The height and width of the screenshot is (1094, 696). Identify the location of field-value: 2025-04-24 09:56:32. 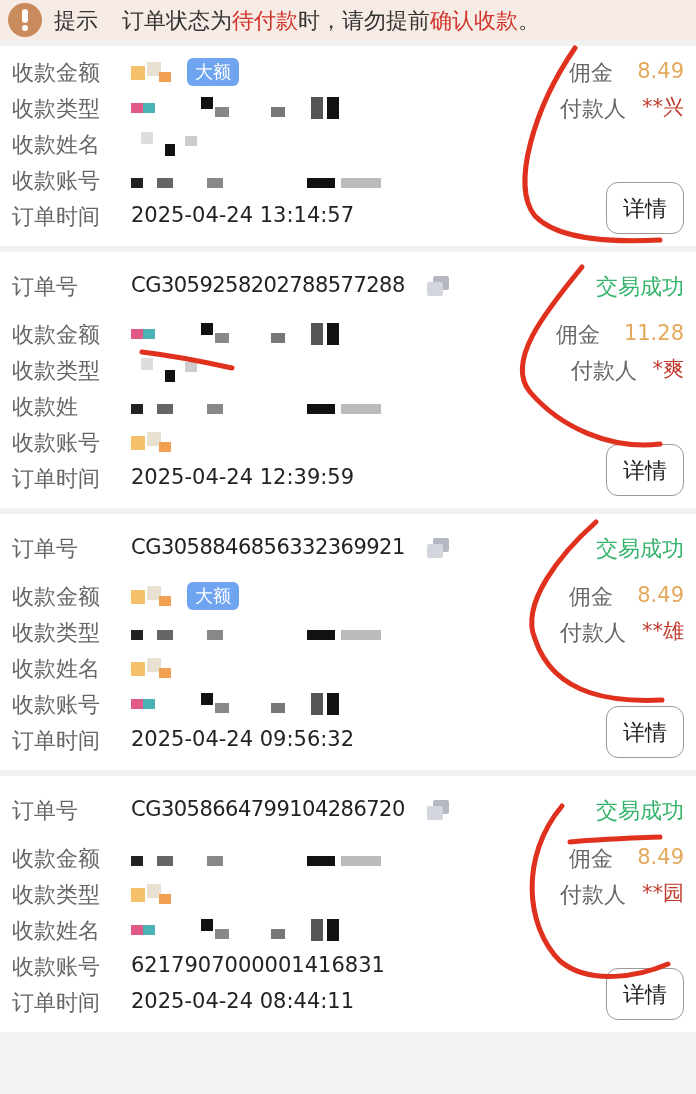
(243, 740).